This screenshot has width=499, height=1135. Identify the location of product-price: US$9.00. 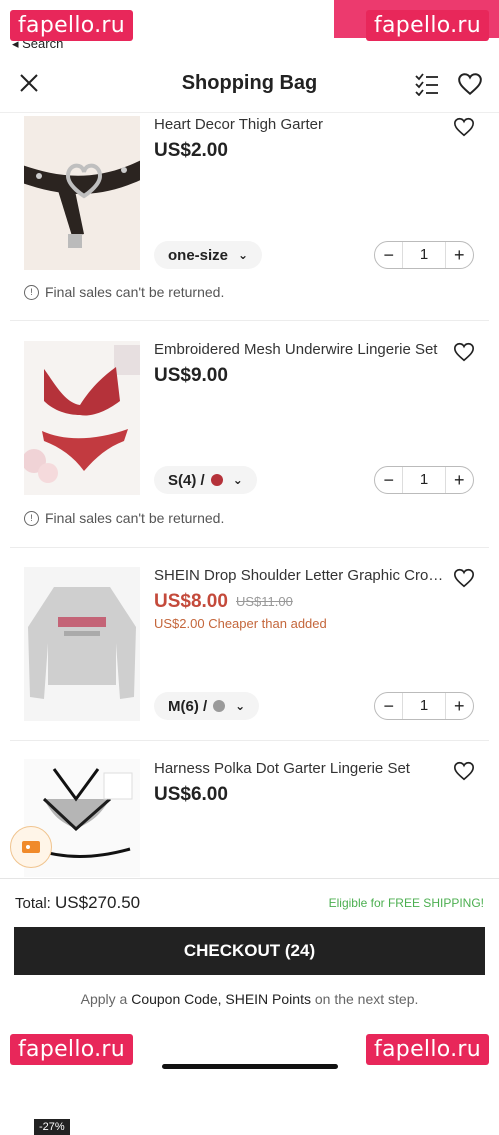
(191, 375).